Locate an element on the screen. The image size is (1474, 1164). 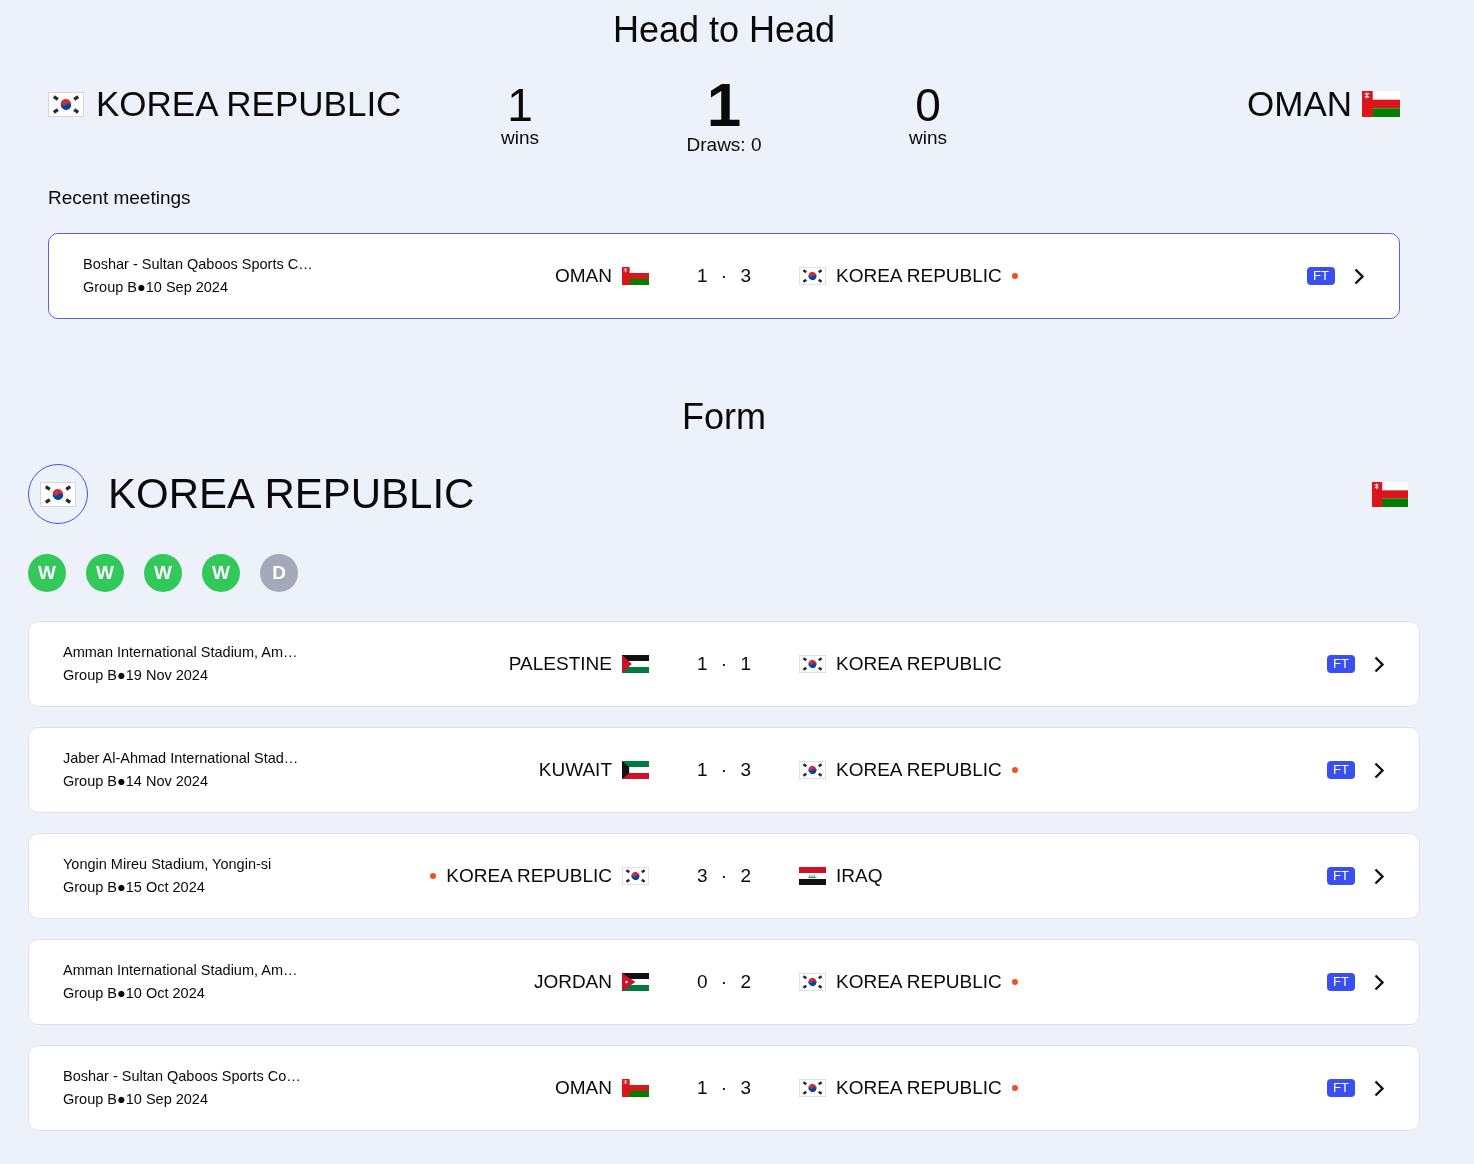
result-badge: D is located at coordinates (279, 573).